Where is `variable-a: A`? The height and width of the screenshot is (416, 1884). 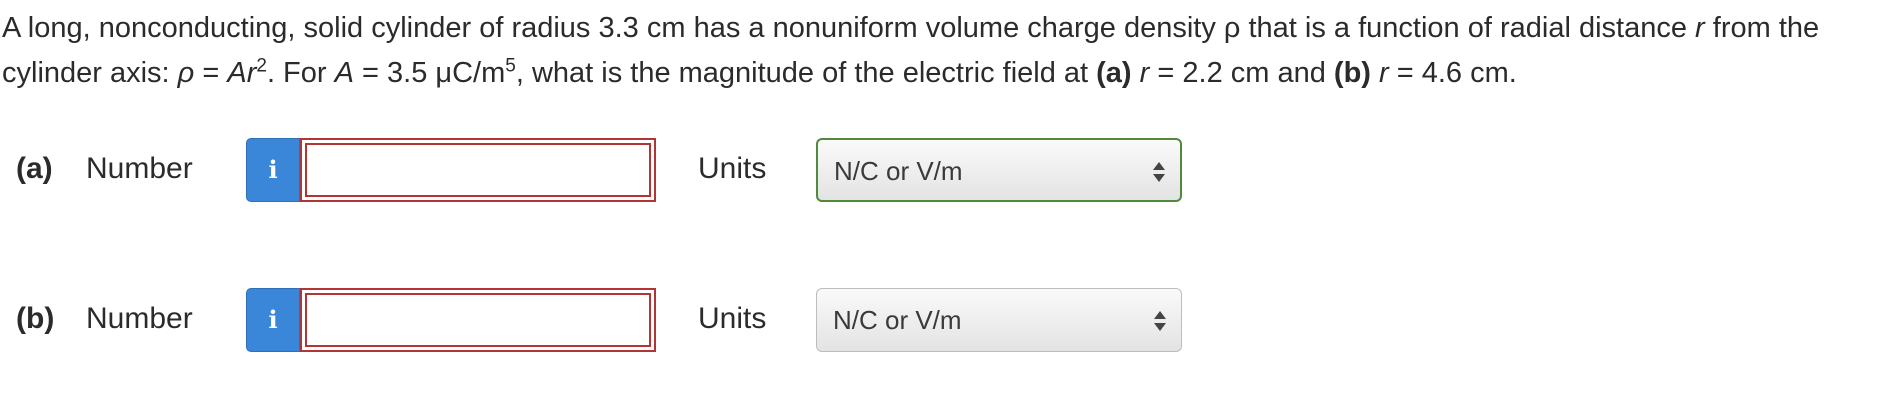
variable-a: A is located at coordinates (344, 73).